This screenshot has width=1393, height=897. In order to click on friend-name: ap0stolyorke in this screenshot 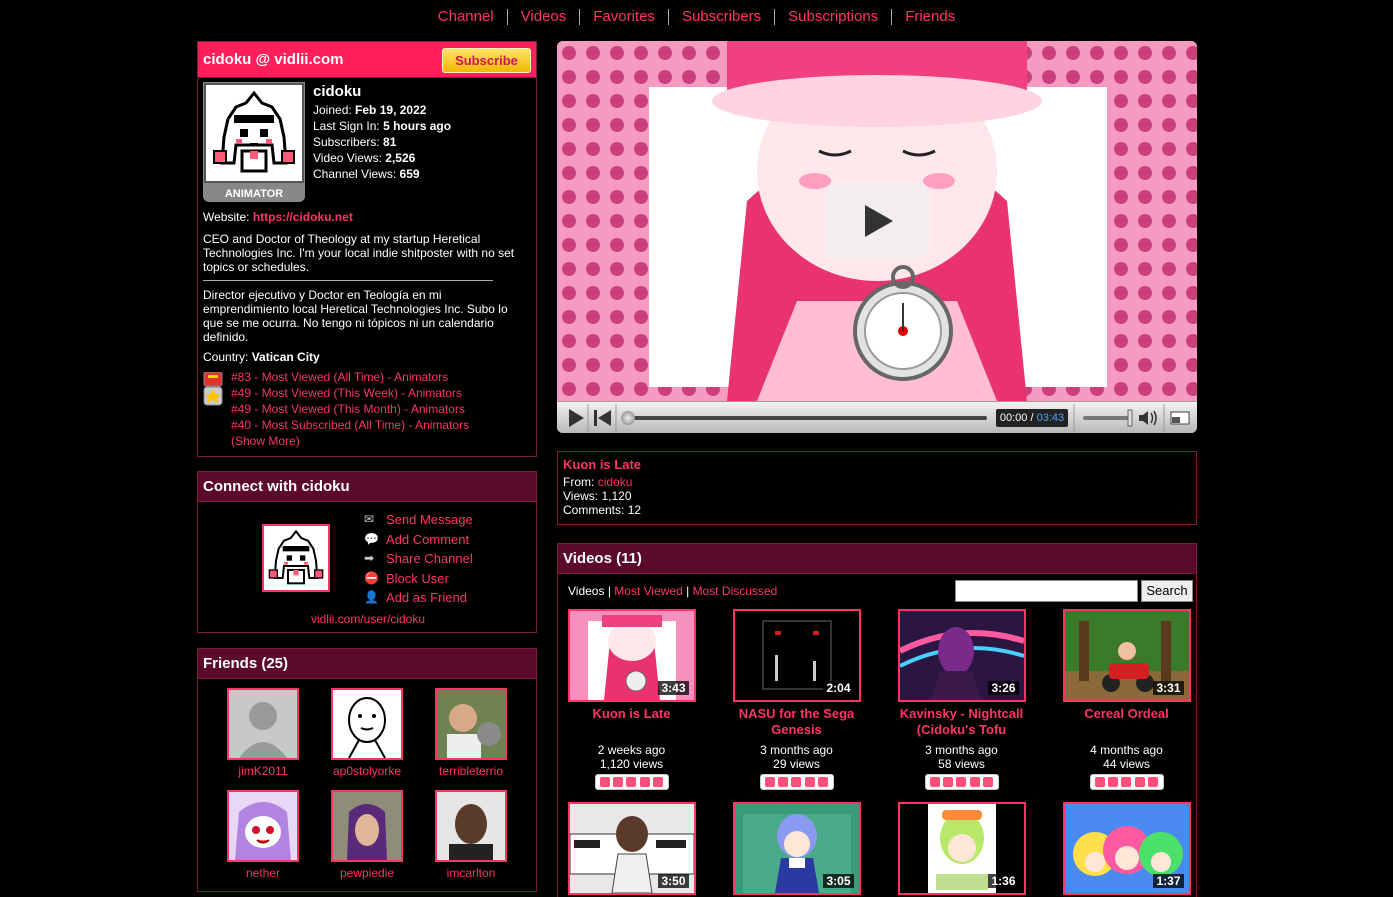, I will do `click(367, 771)`.